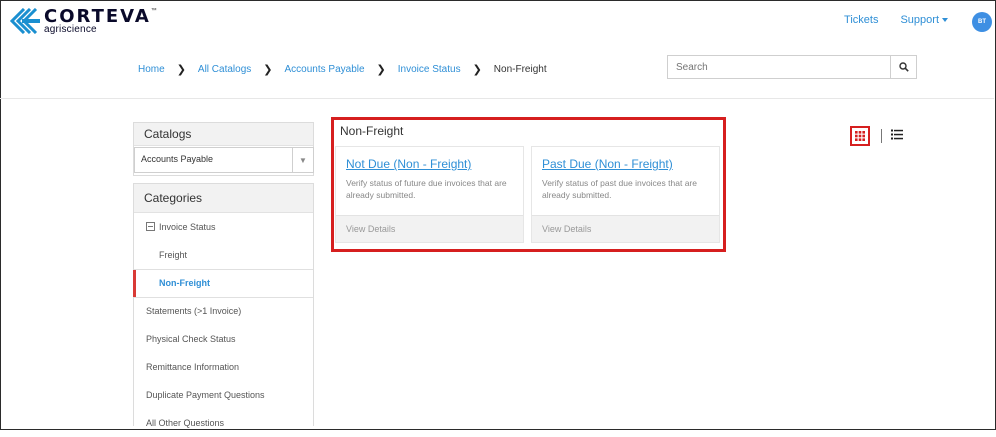 The width and height of the screenshot is (996, 437). I want to click on search-icon, so click(903, 67).